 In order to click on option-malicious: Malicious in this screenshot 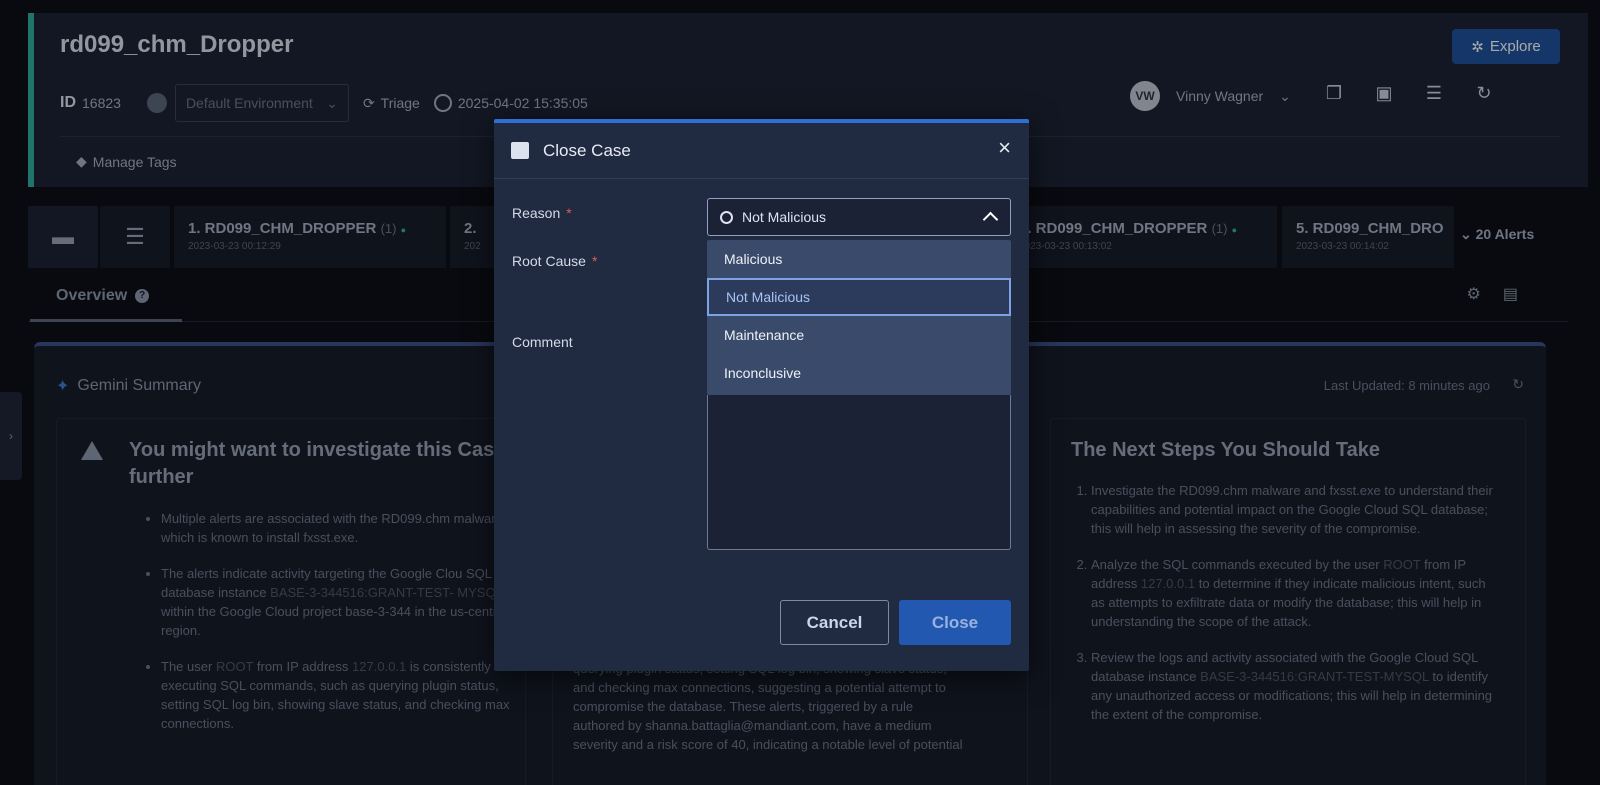, I will do `click(859, 259)`.